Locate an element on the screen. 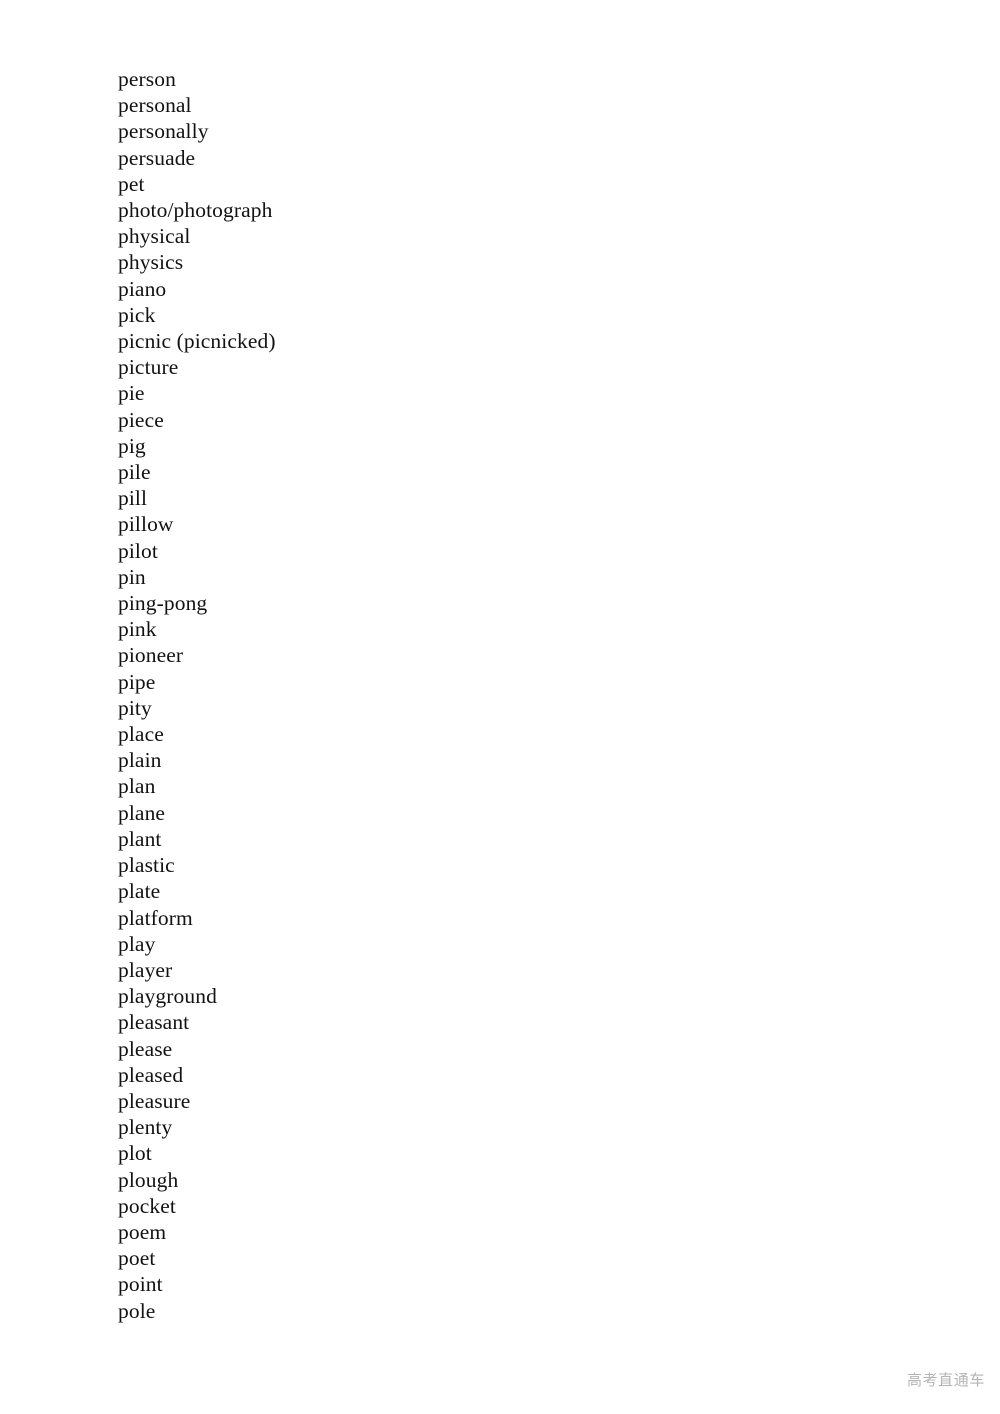 The width and height of the screenshot is (1000, 1414). word-list-item: pilot is located at coordinates (138, 550).